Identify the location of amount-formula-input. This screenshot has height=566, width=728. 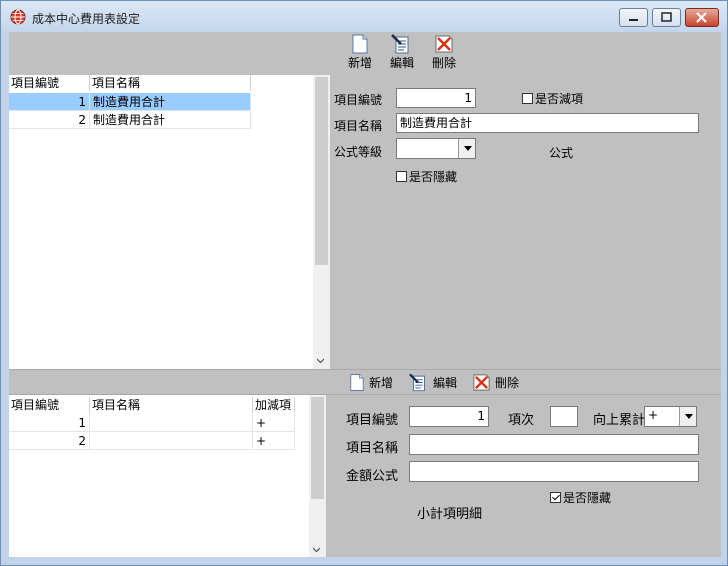
(554, 471).